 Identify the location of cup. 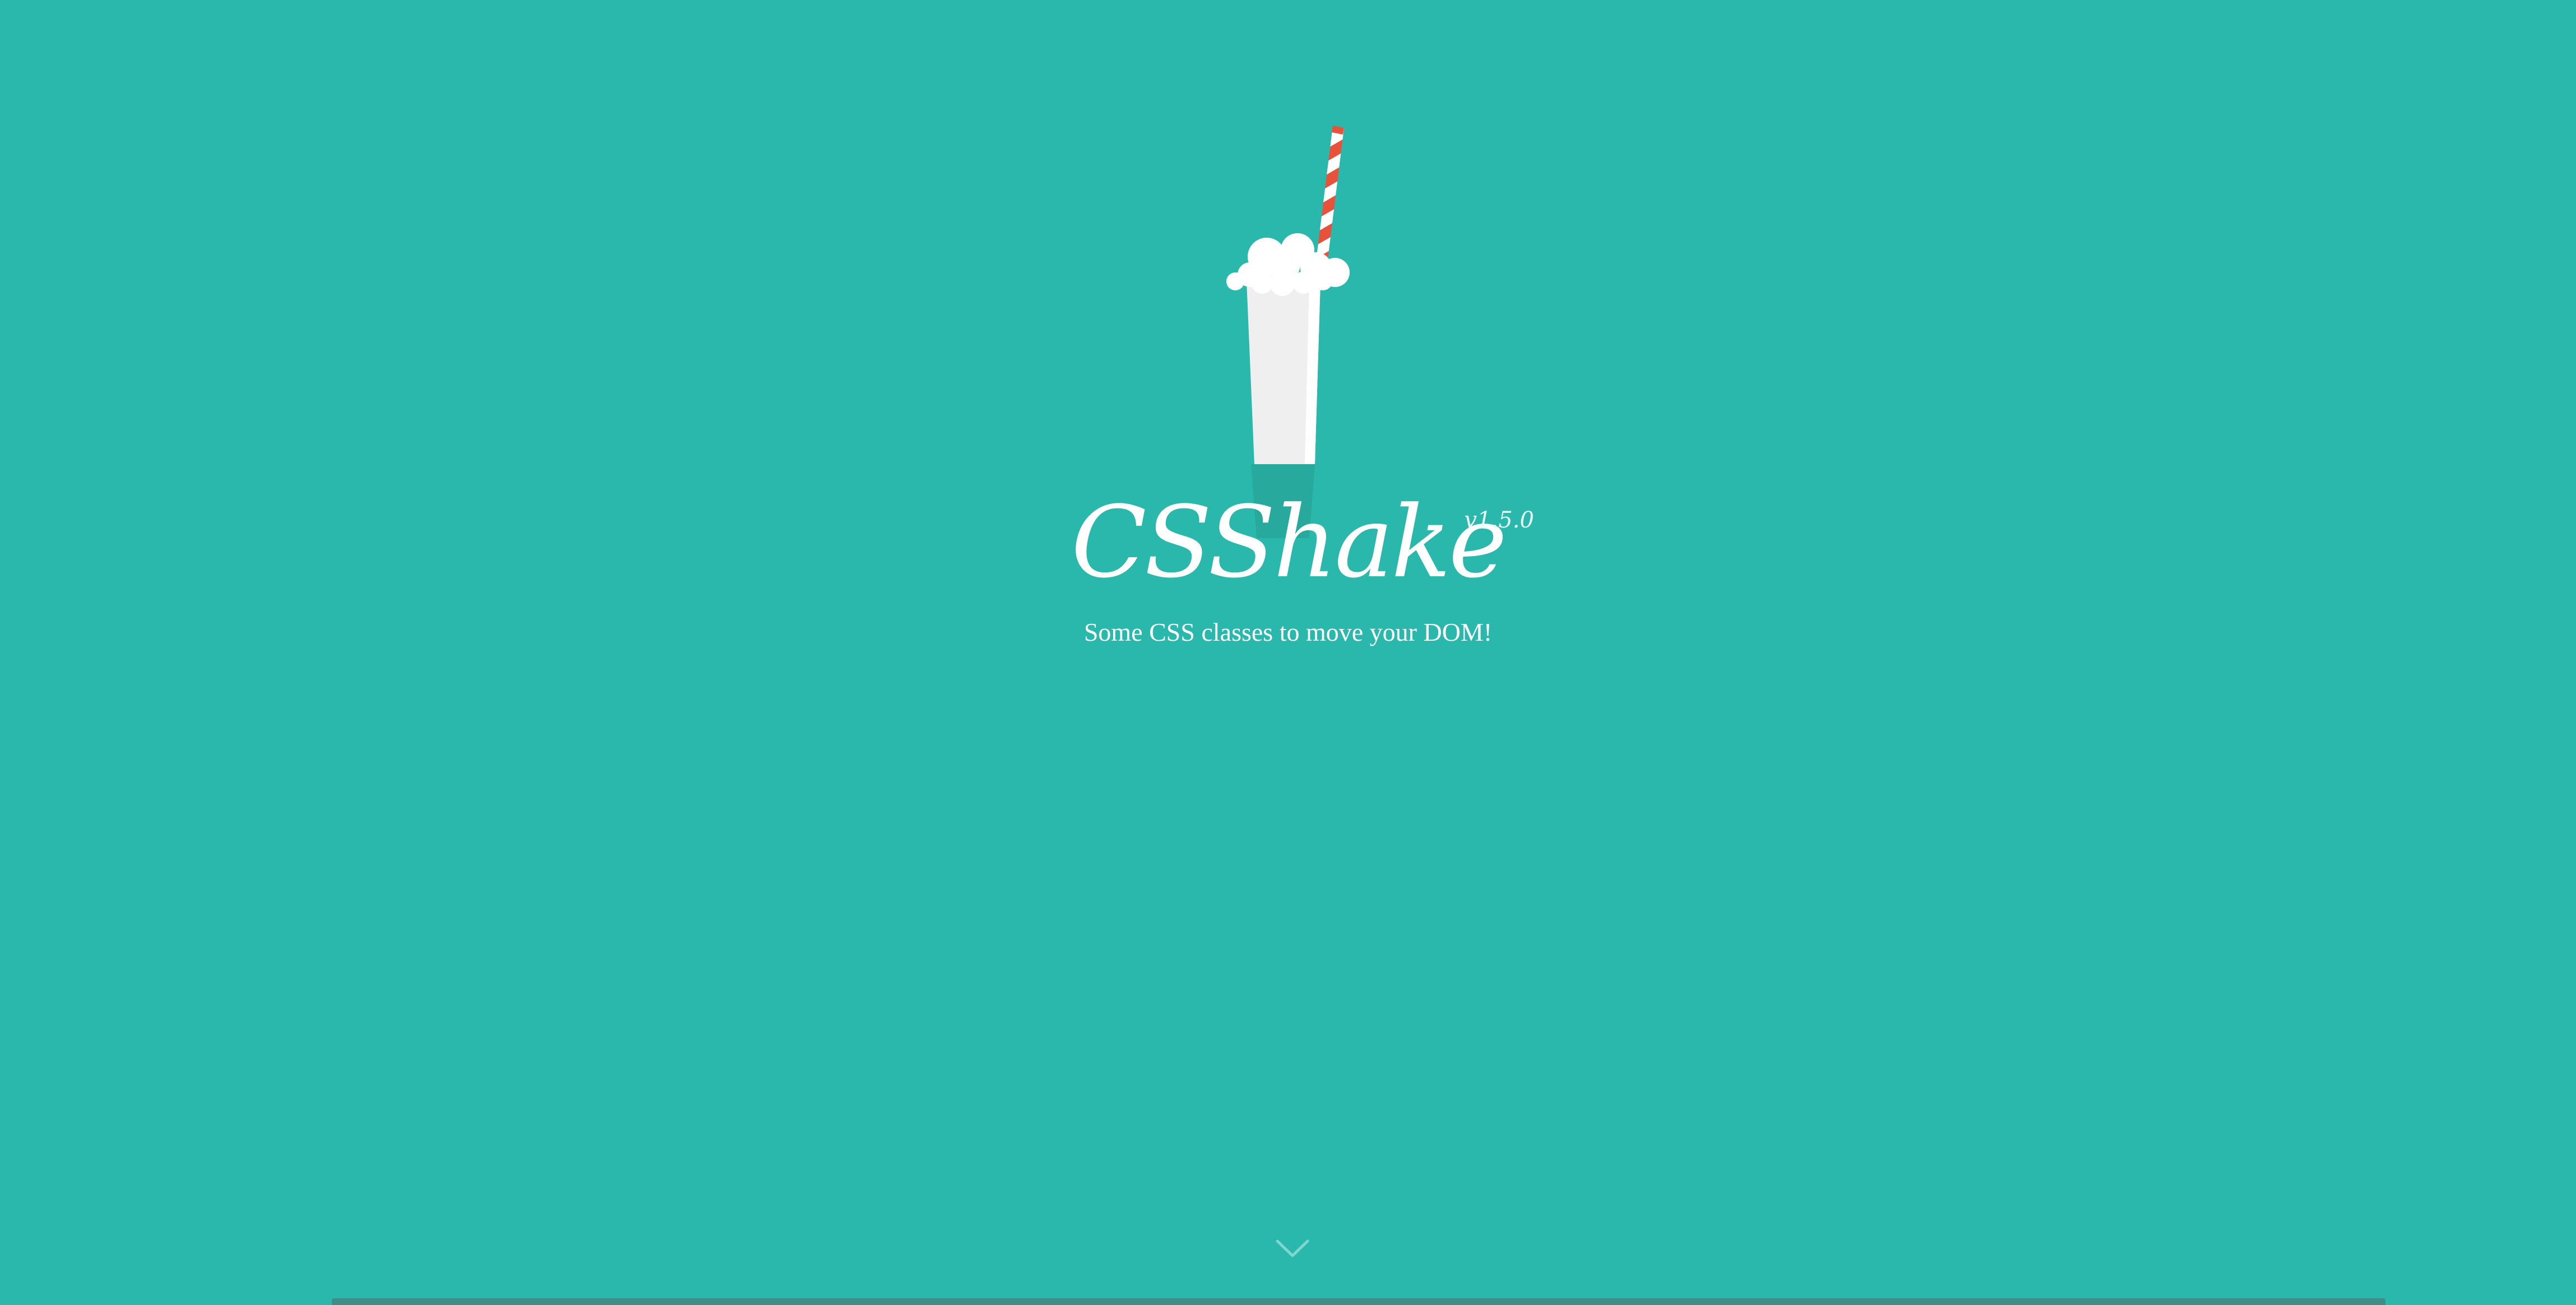
(1284, 372).